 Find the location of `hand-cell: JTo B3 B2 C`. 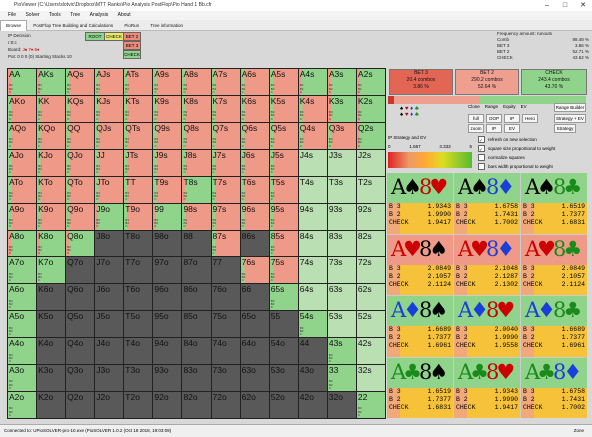

hand-cell: JTo B3 B2 C is located at coordinates (109, 189).